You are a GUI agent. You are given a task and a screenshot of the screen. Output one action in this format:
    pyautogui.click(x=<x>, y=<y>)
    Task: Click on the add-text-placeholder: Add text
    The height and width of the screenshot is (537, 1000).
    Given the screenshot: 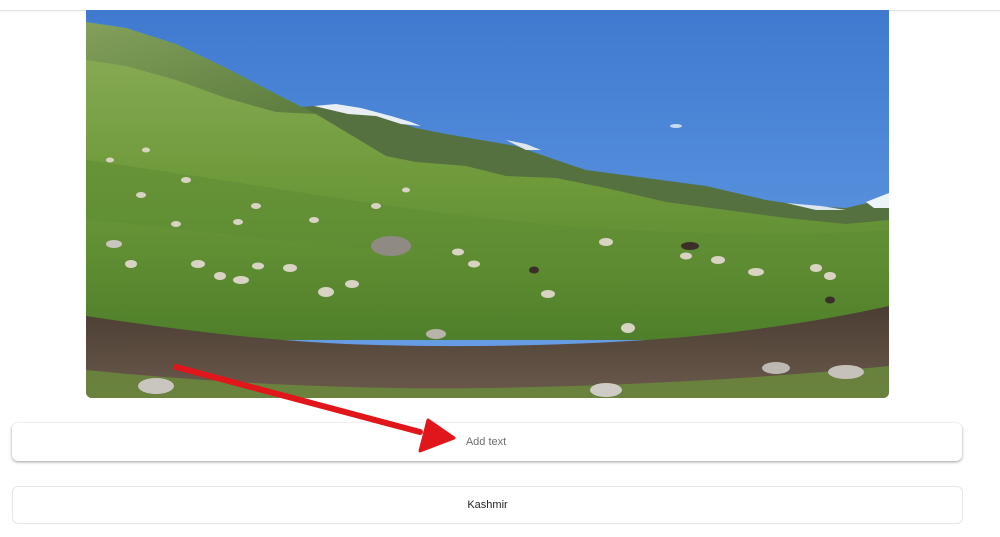 What is the action you would take?
    pyautogui.click(x=486, y=442)
    